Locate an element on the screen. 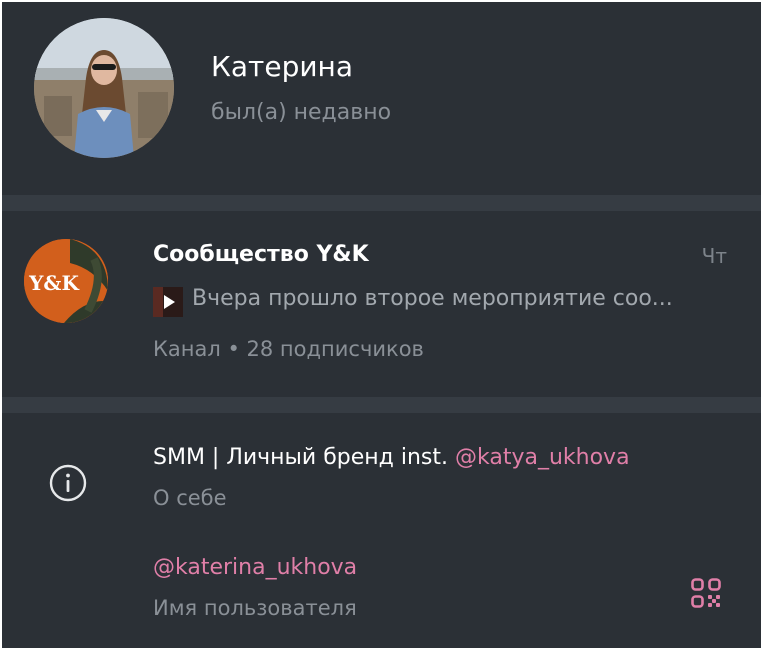  channel-last-message-day: Чт is located at coordinates (714, 256).